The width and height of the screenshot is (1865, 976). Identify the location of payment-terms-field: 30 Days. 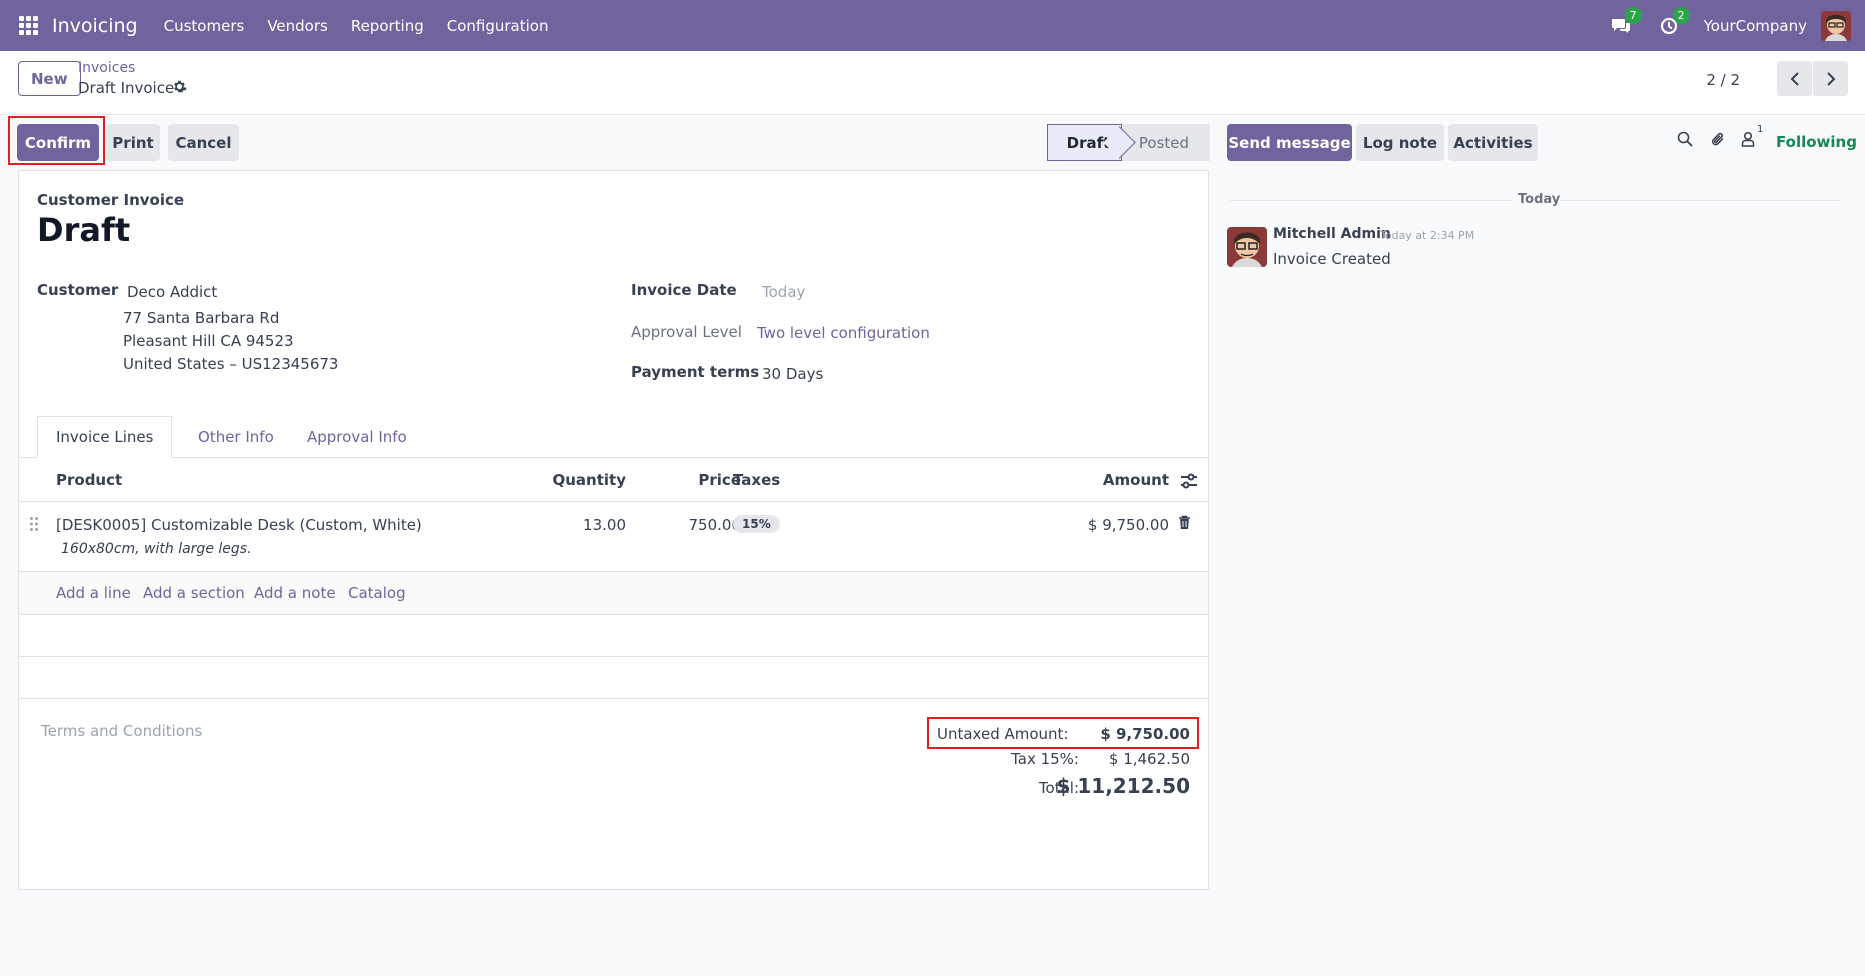
(792, 374).